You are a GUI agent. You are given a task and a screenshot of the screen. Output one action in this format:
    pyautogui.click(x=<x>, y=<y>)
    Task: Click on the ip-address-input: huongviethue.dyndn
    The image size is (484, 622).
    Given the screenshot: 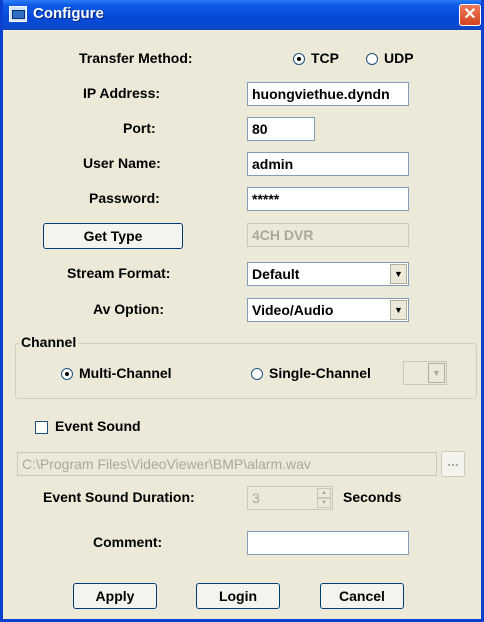 What is the action you would take?
    pyautogui.click(x=328, y=94)
    